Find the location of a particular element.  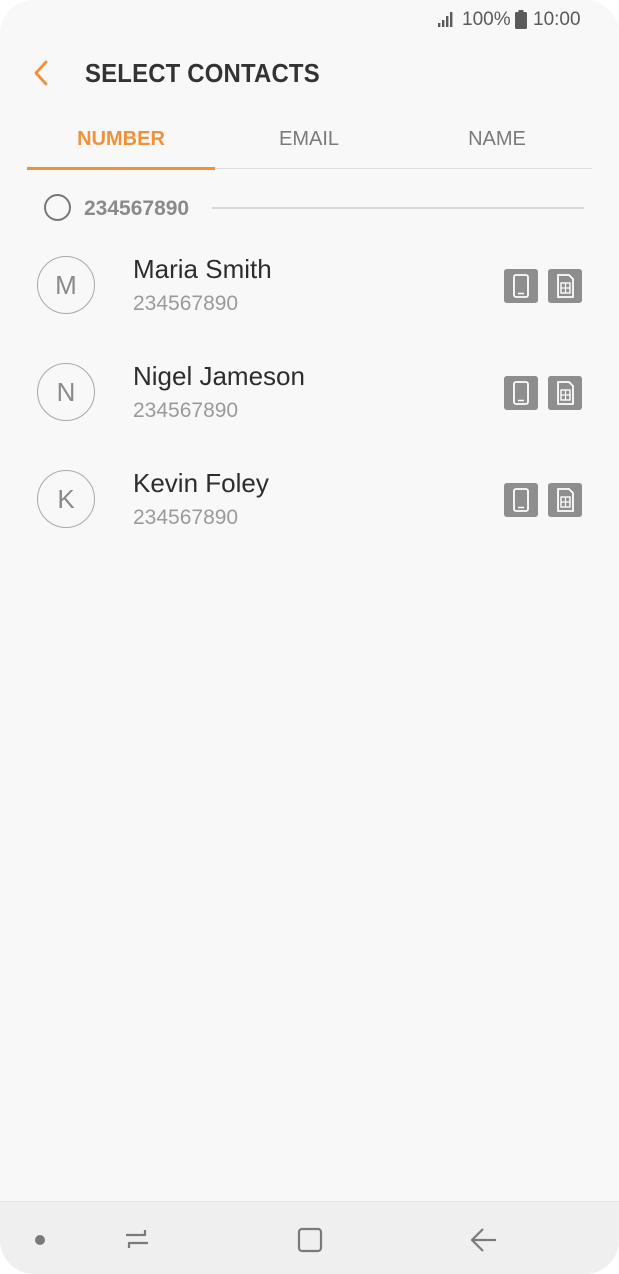

battery-icon is located at coordinates (521, 19).